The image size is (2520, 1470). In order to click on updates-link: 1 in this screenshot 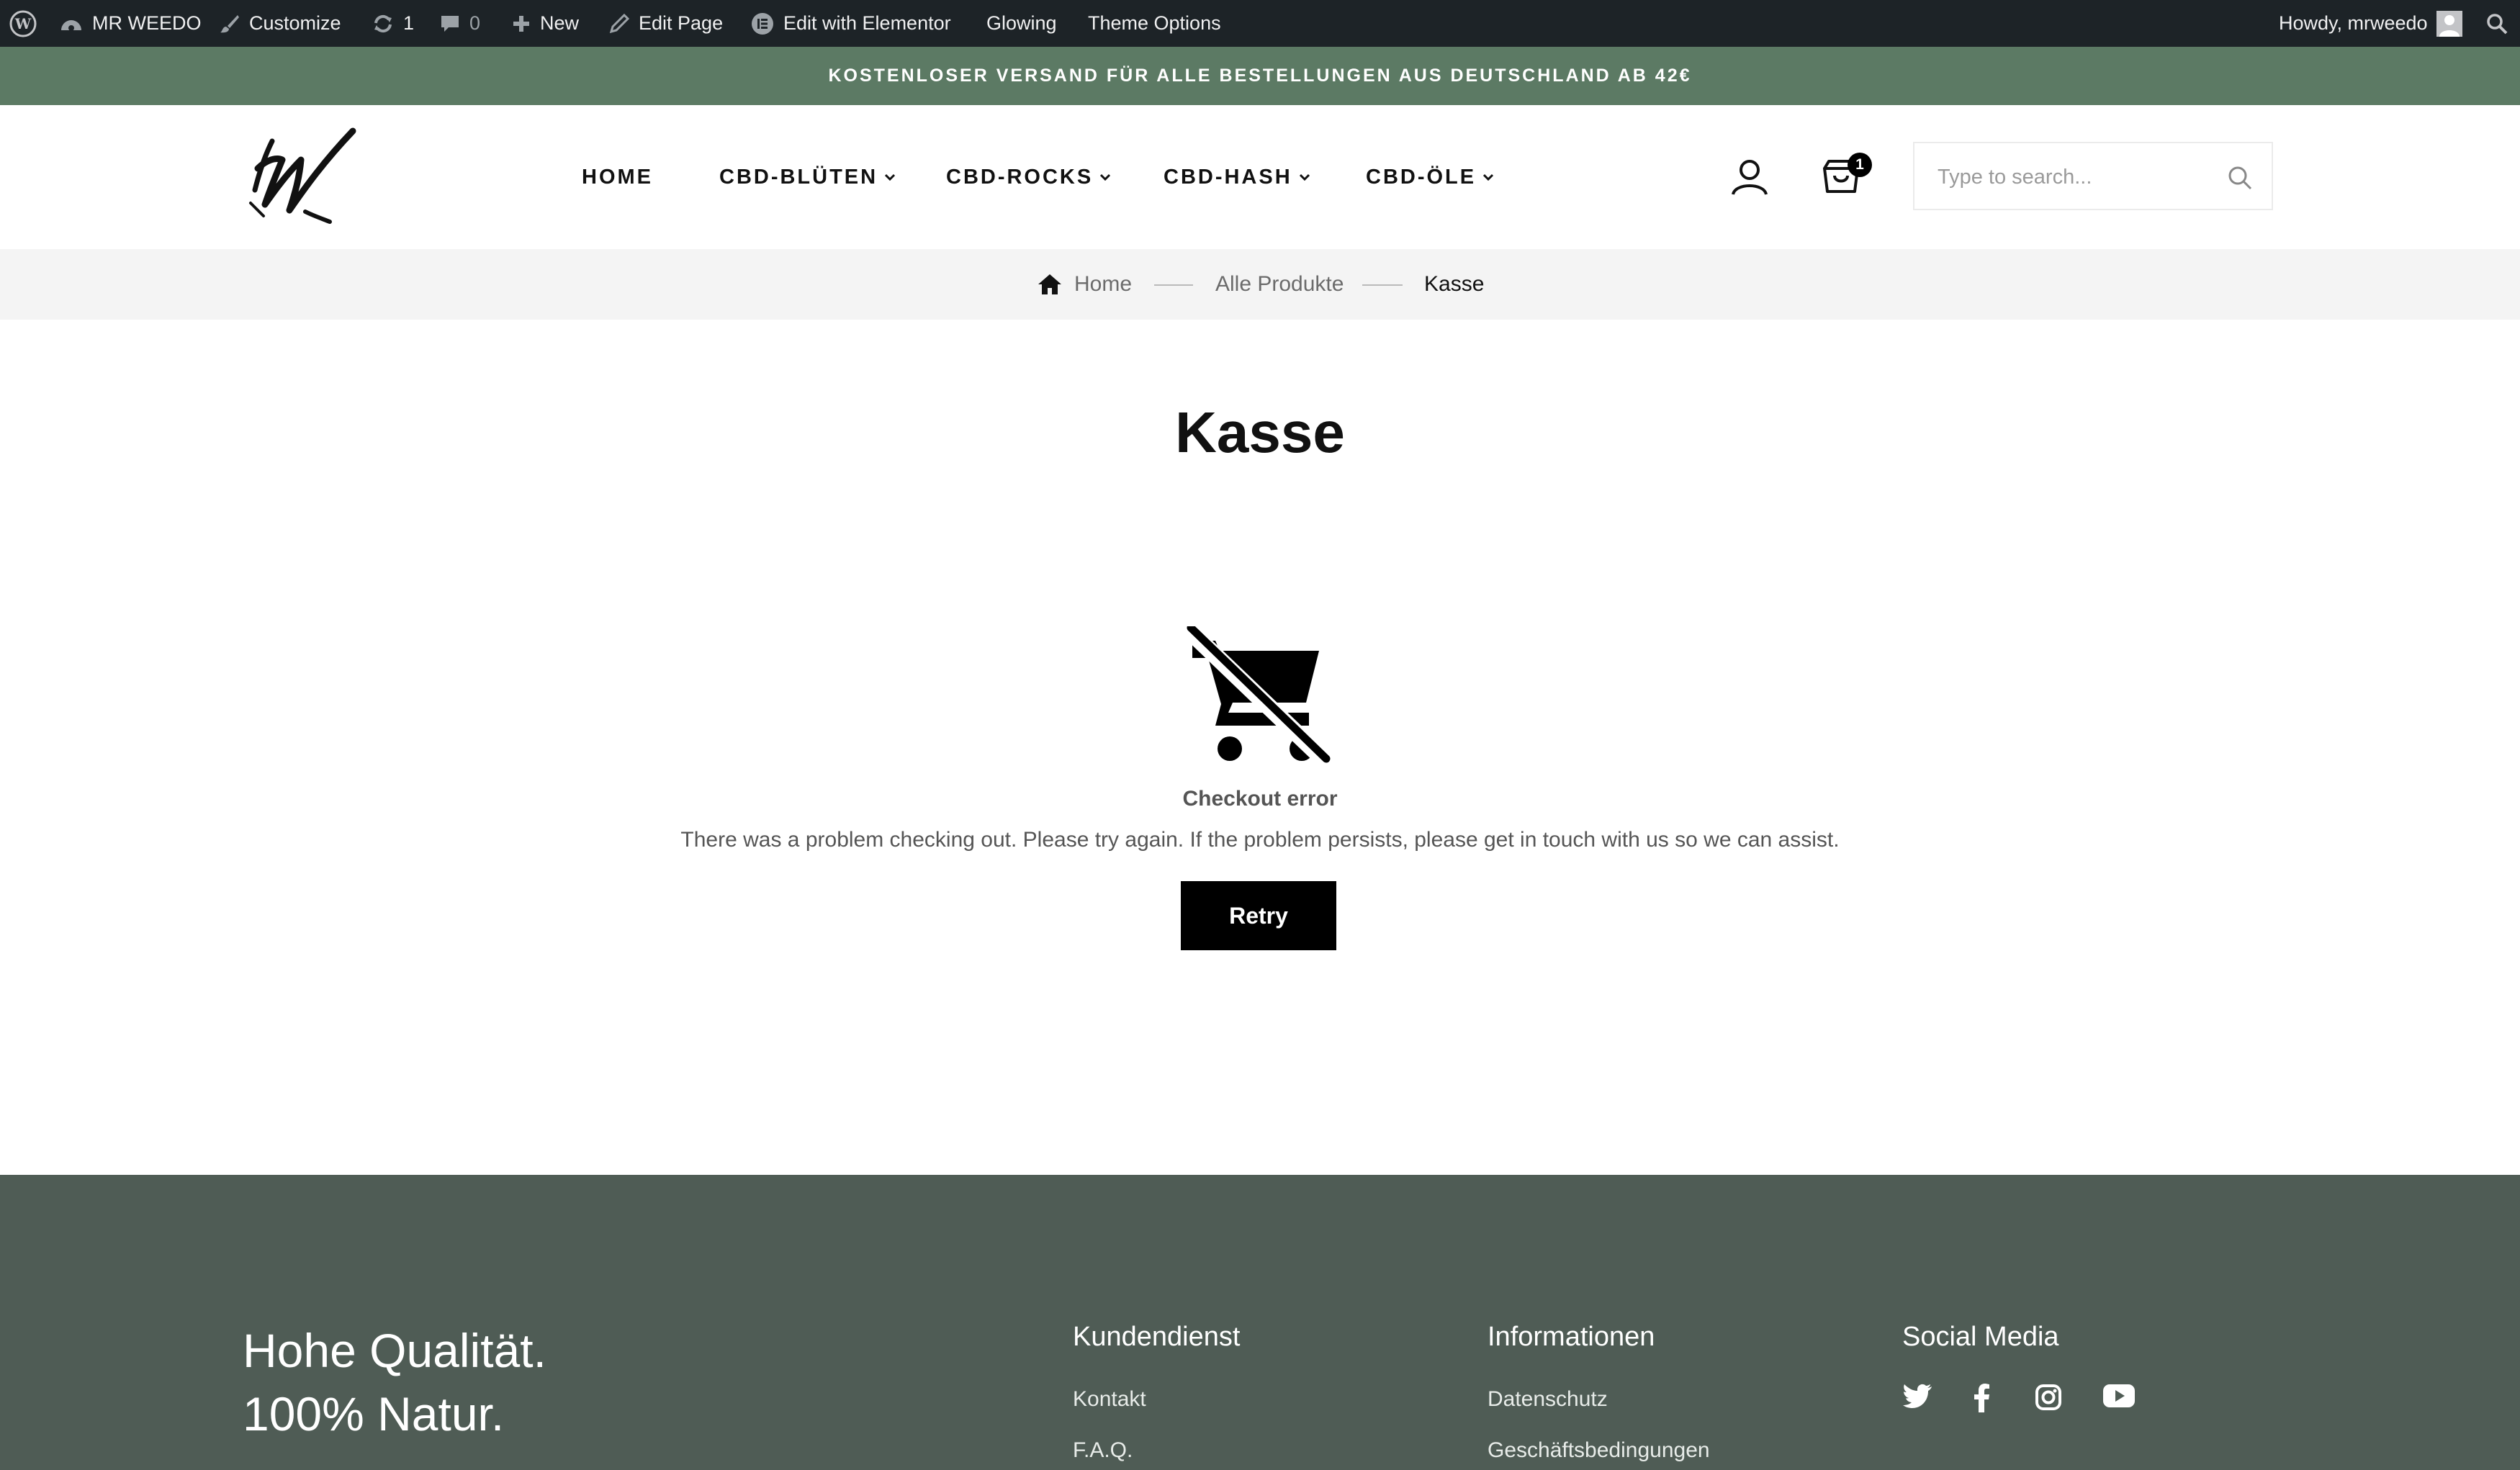, I will do `click(393, 23)`.